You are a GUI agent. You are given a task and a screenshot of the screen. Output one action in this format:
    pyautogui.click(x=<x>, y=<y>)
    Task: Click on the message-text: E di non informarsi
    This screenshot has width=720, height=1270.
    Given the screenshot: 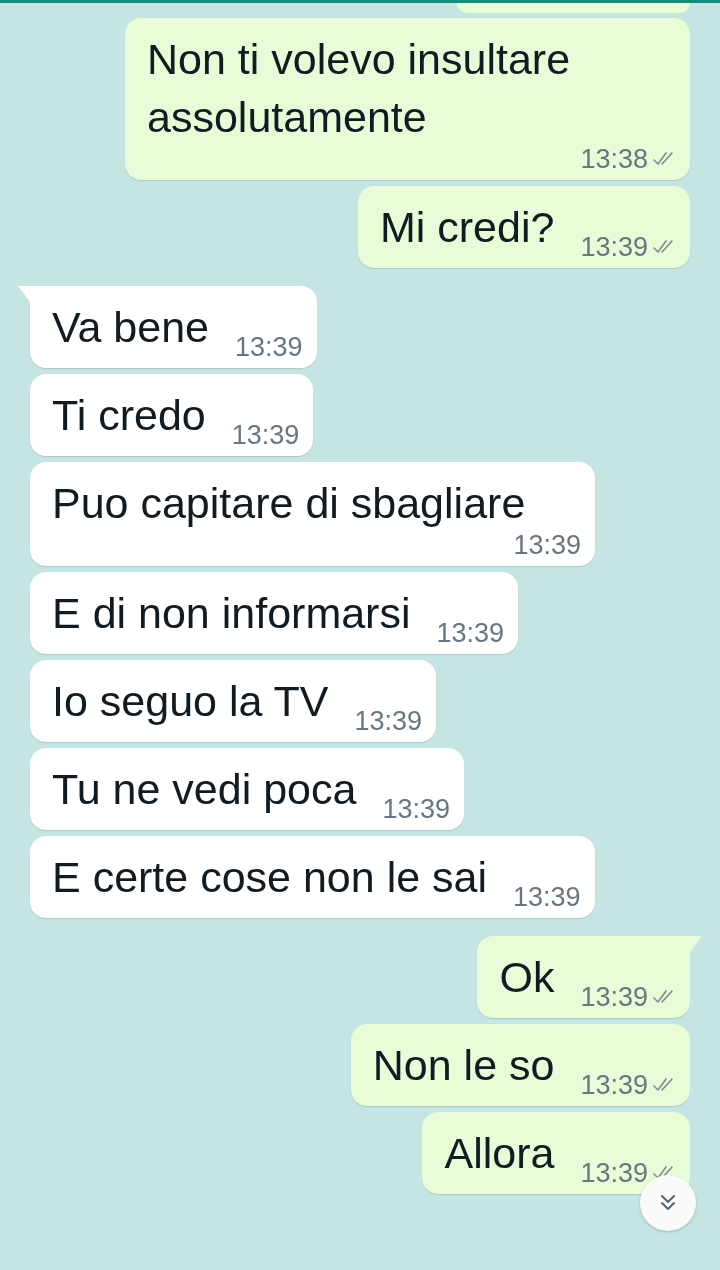 What is the action you would take?
    pyautogui.click(x=231, y=613)
    